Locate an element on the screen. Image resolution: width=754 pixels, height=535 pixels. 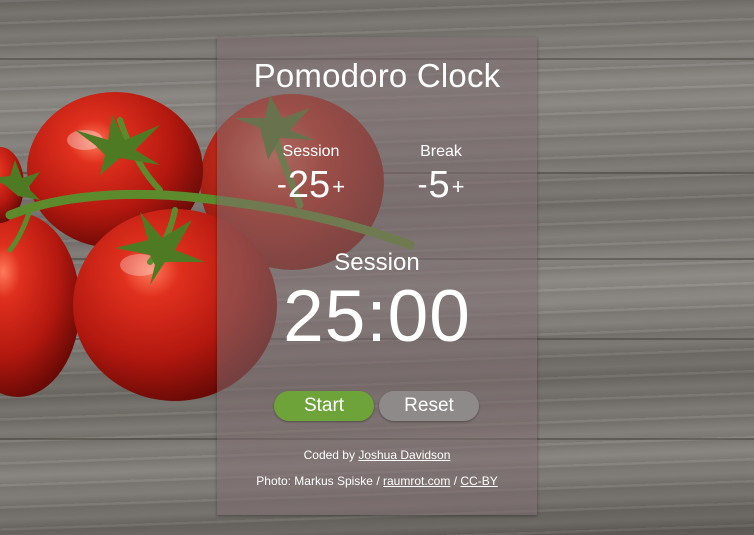
start-button: Start is located at coordinates (324, 406).